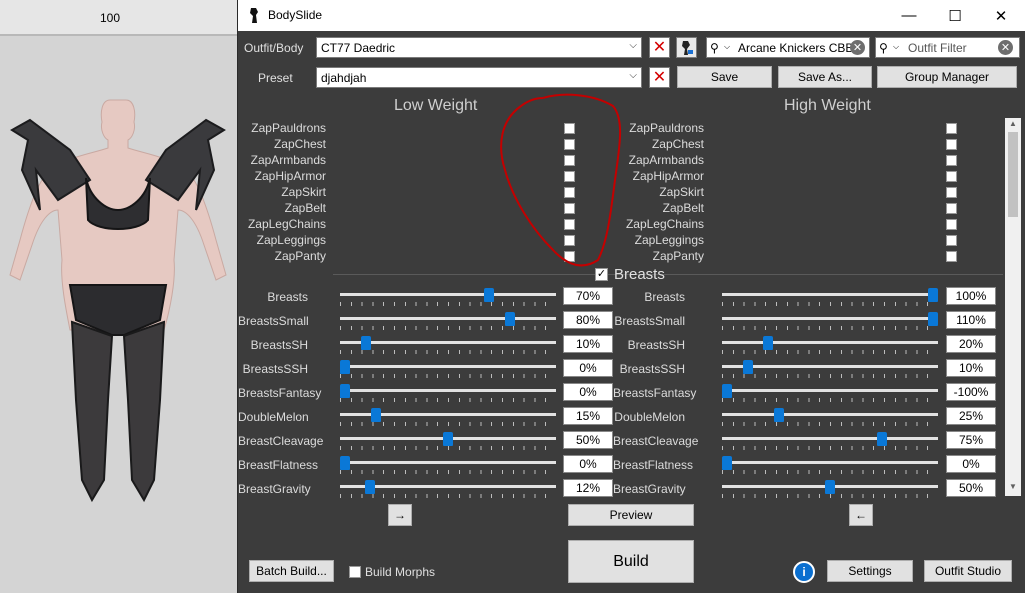  Describe the element at coordinates (588, 488) in the screenshot. I see `slider-value-low: 12%` at that location.